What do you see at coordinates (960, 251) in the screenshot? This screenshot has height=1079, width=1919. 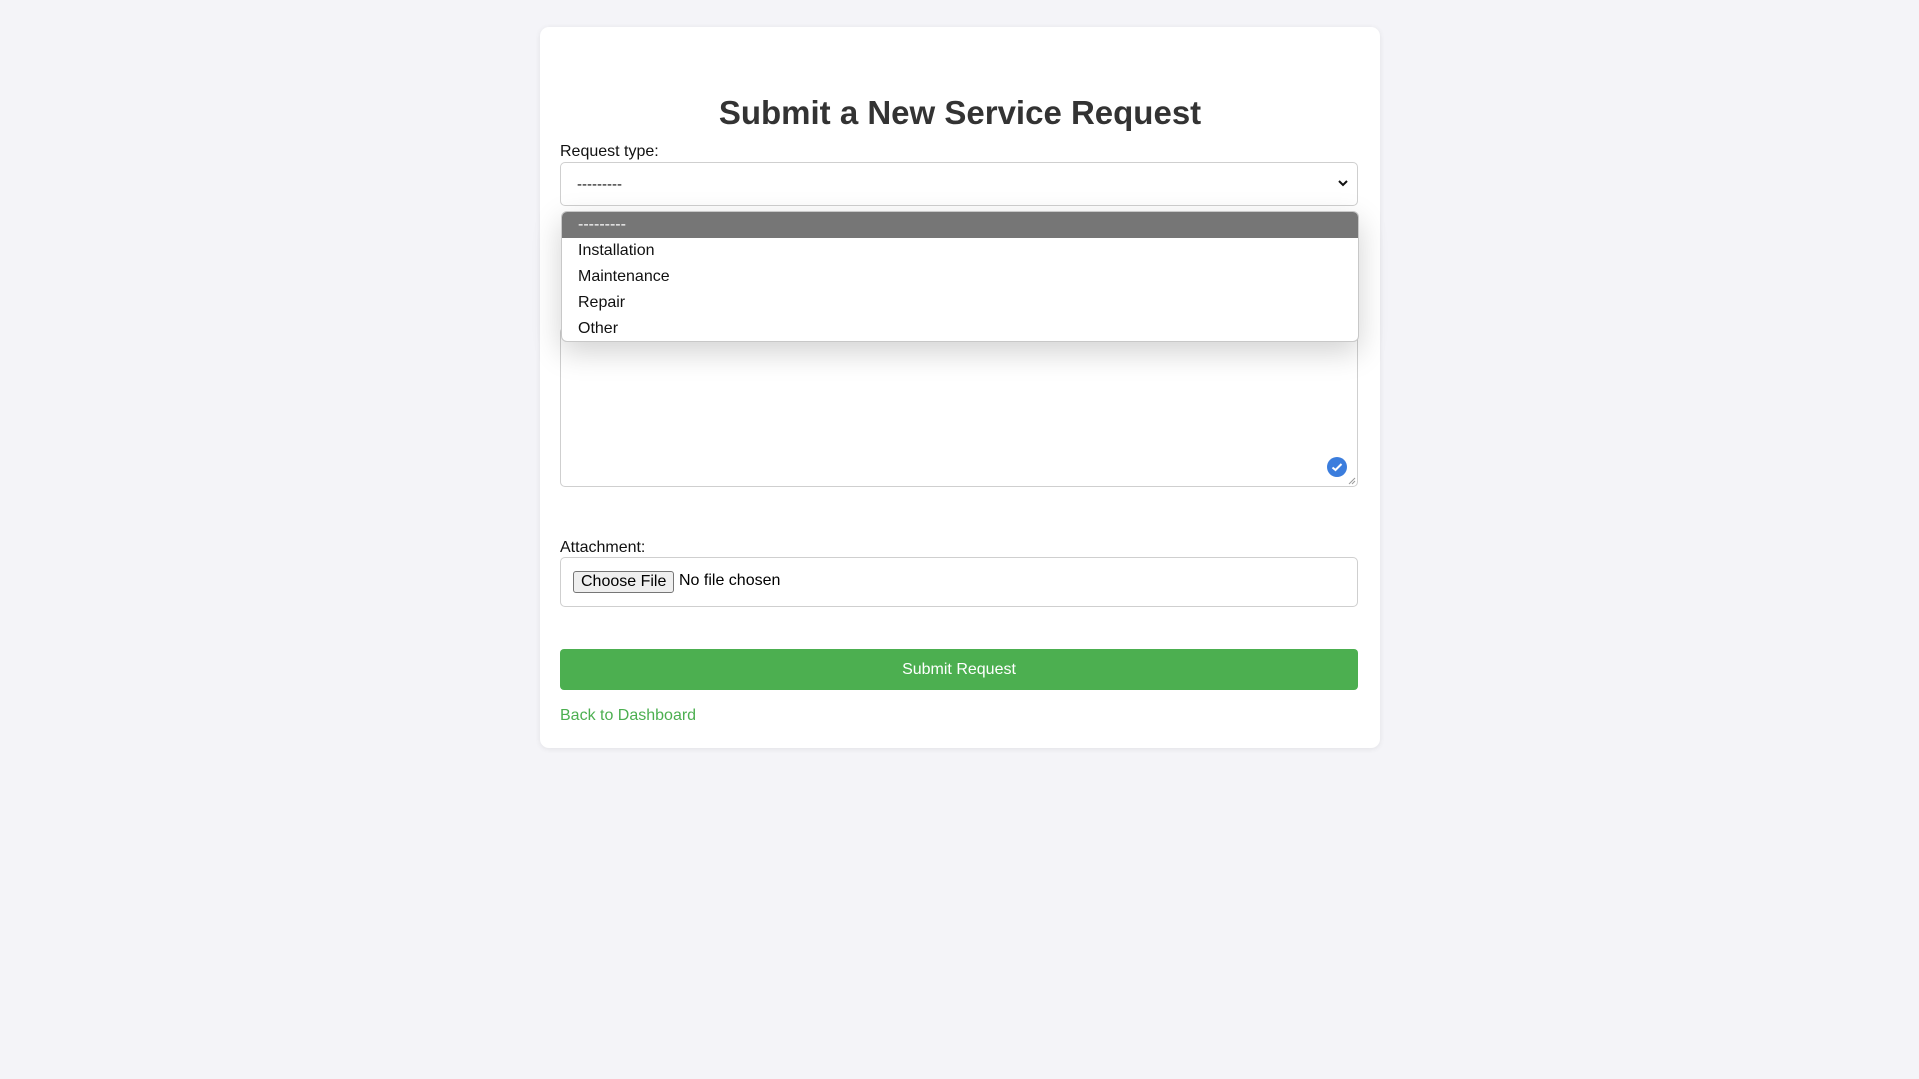 I see `dropdown-option-installation: Installation` at bounding box center [960, 251].